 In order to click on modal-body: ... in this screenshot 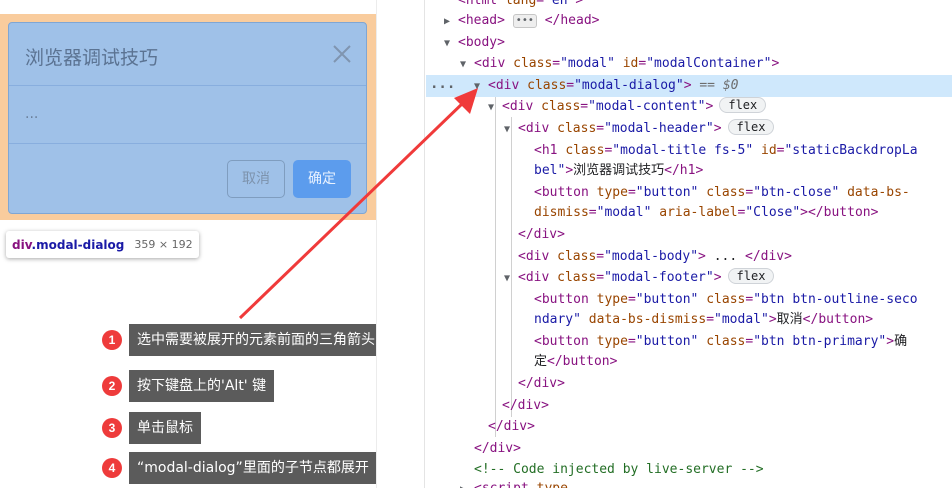, I will do `click(187, 115)`.